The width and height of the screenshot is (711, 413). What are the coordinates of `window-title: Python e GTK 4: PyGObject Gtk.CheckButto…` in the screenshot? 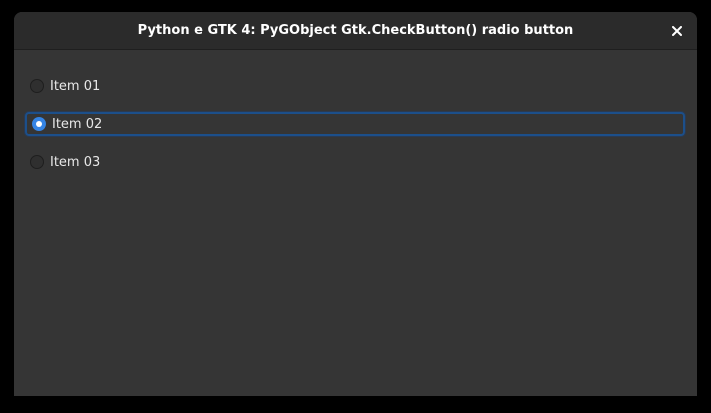 It's located at (355, 30).